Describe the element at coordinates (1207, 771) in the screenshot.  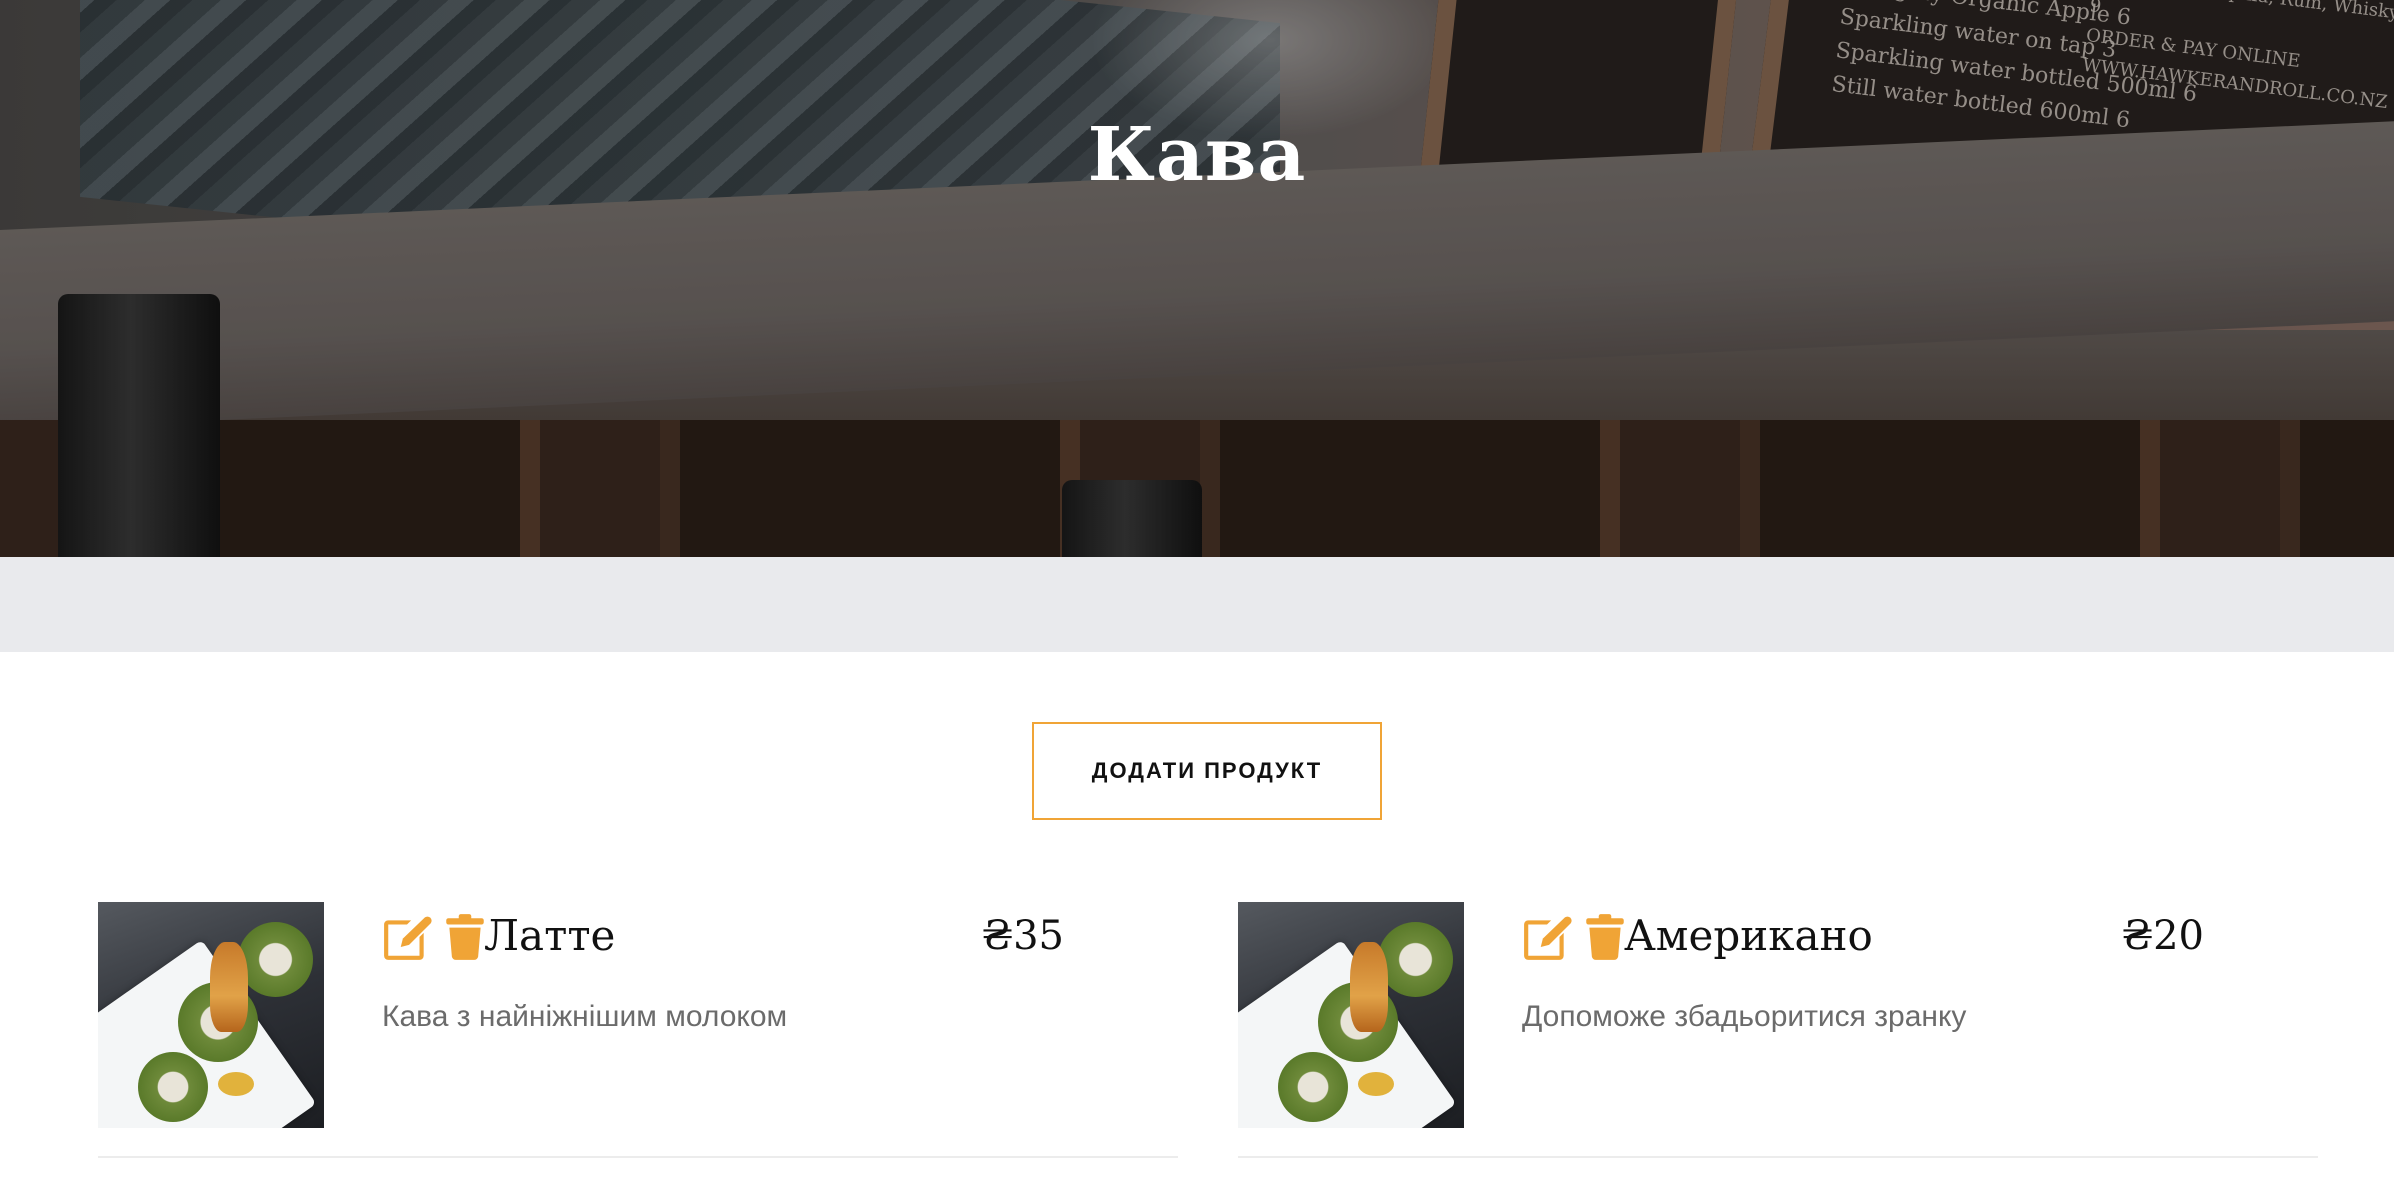
I see `add-product-button: ДОДАТИ ПРОДУКТ` at that location.